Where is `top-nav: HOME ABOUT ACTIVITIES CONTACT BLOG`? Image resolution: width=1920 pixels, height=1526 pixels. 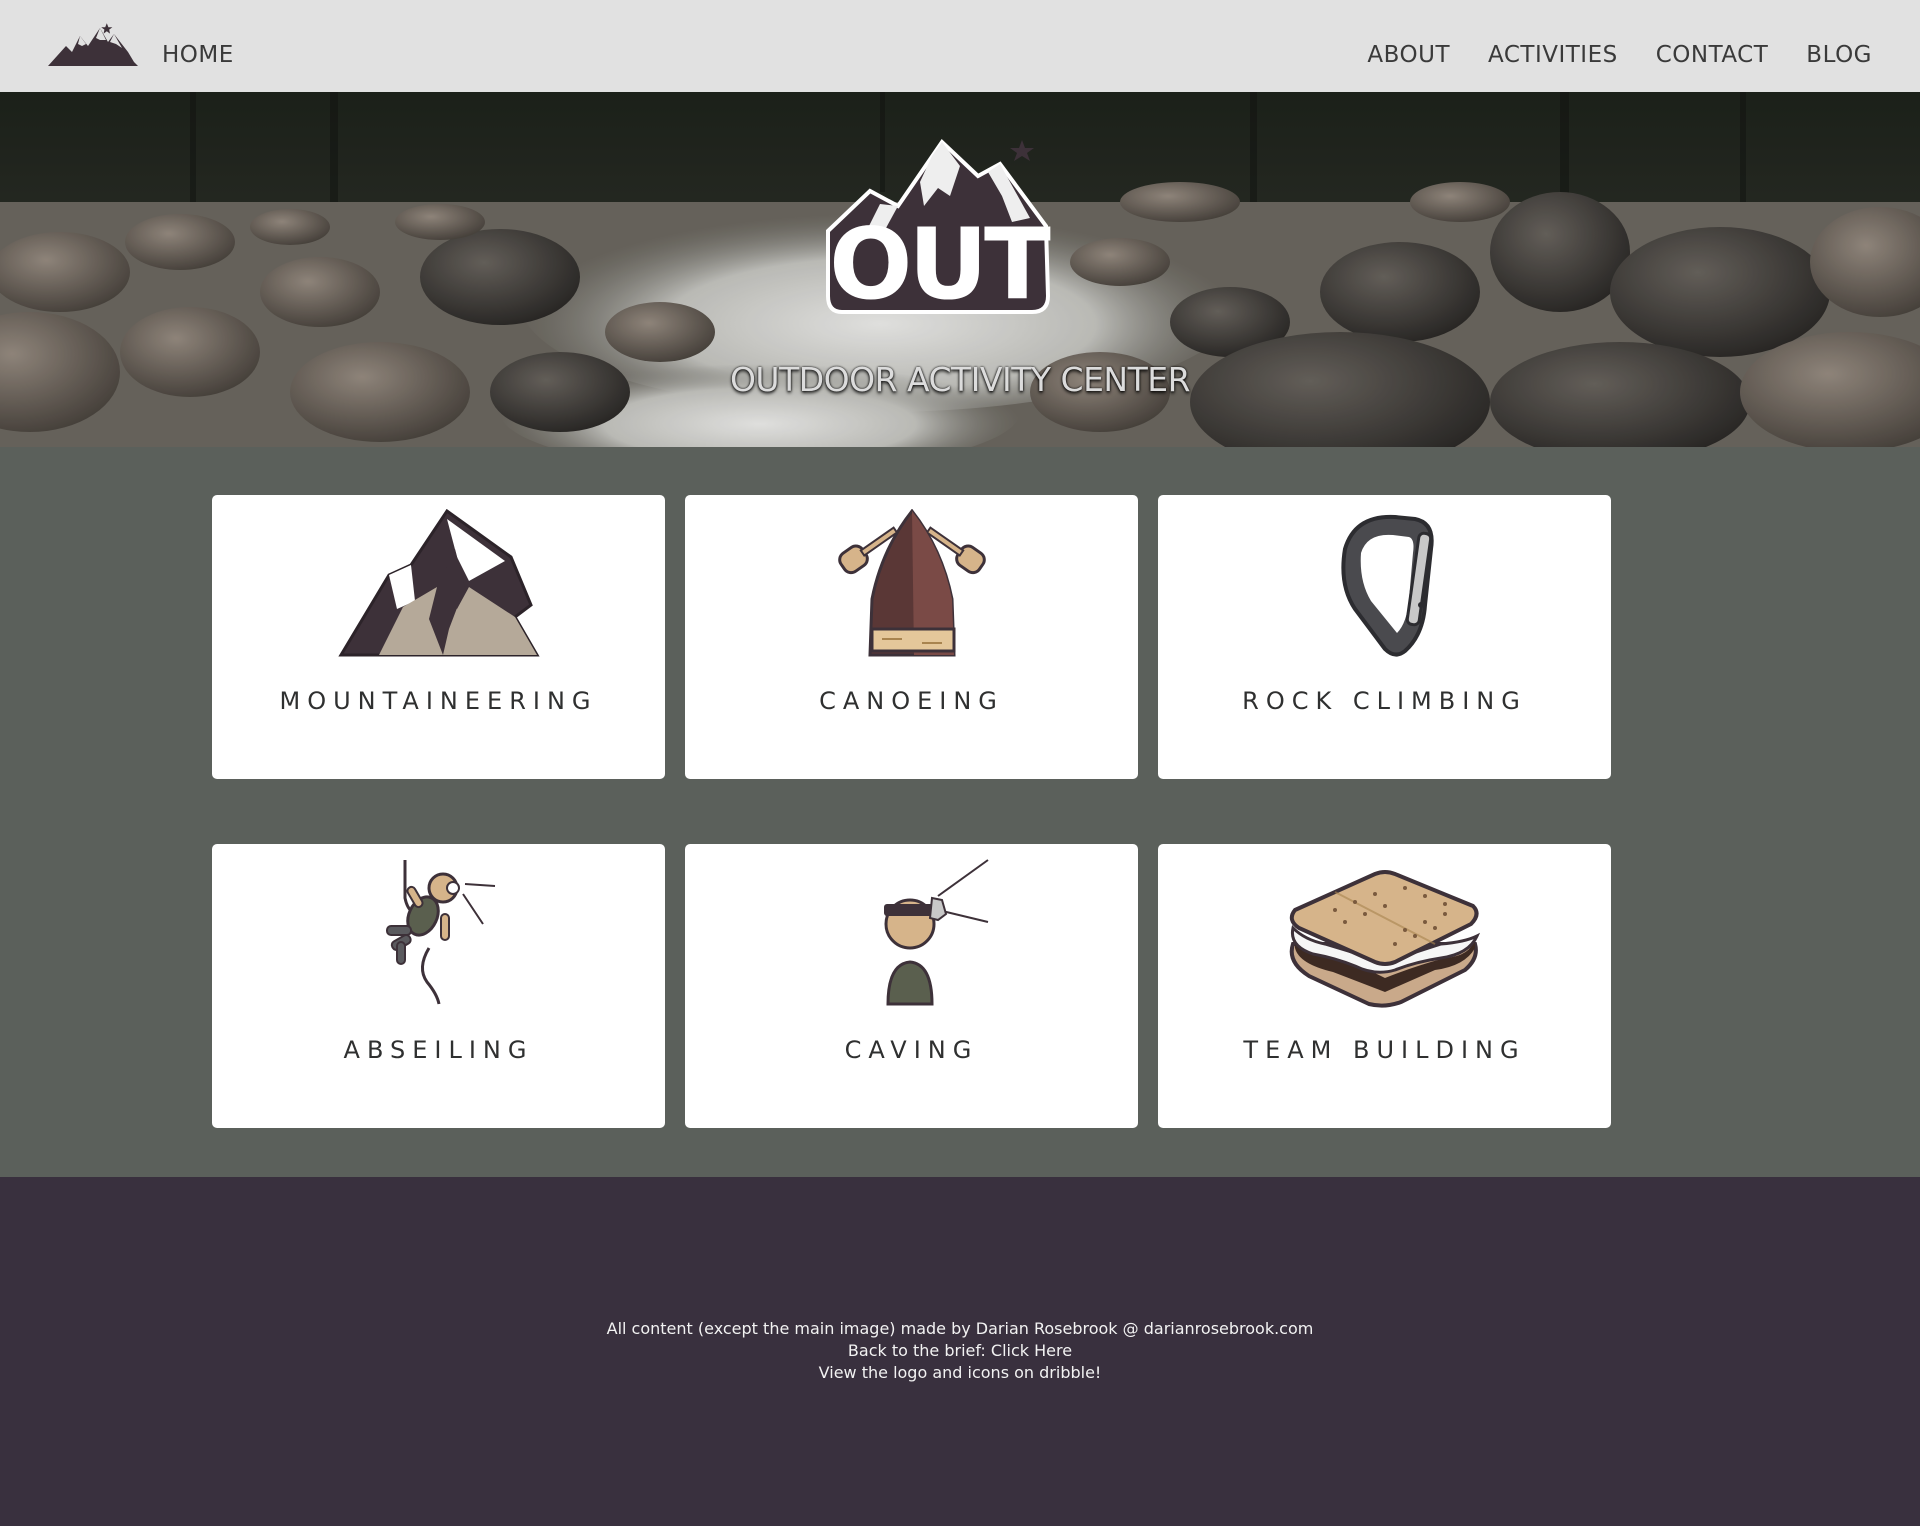
top-nav: HOME ABOUT ACTIVITIES CONTACT BLOG is located at coordinates (960, 46).